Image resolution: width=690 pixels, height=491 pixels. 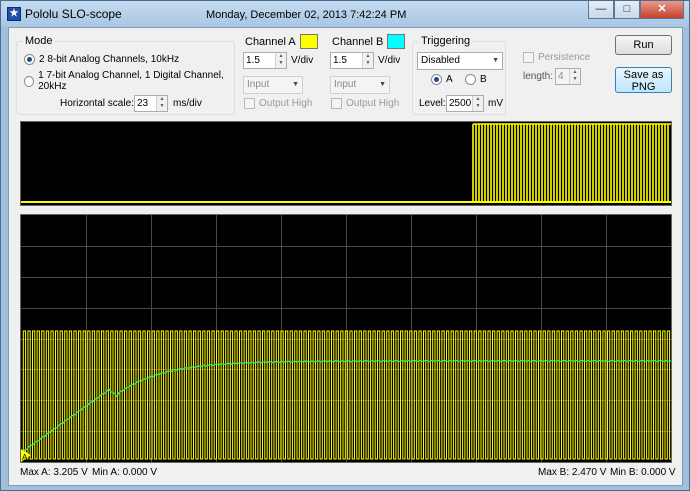 I want to click on trigger-channel-b: B, so click(x=476, y=79).